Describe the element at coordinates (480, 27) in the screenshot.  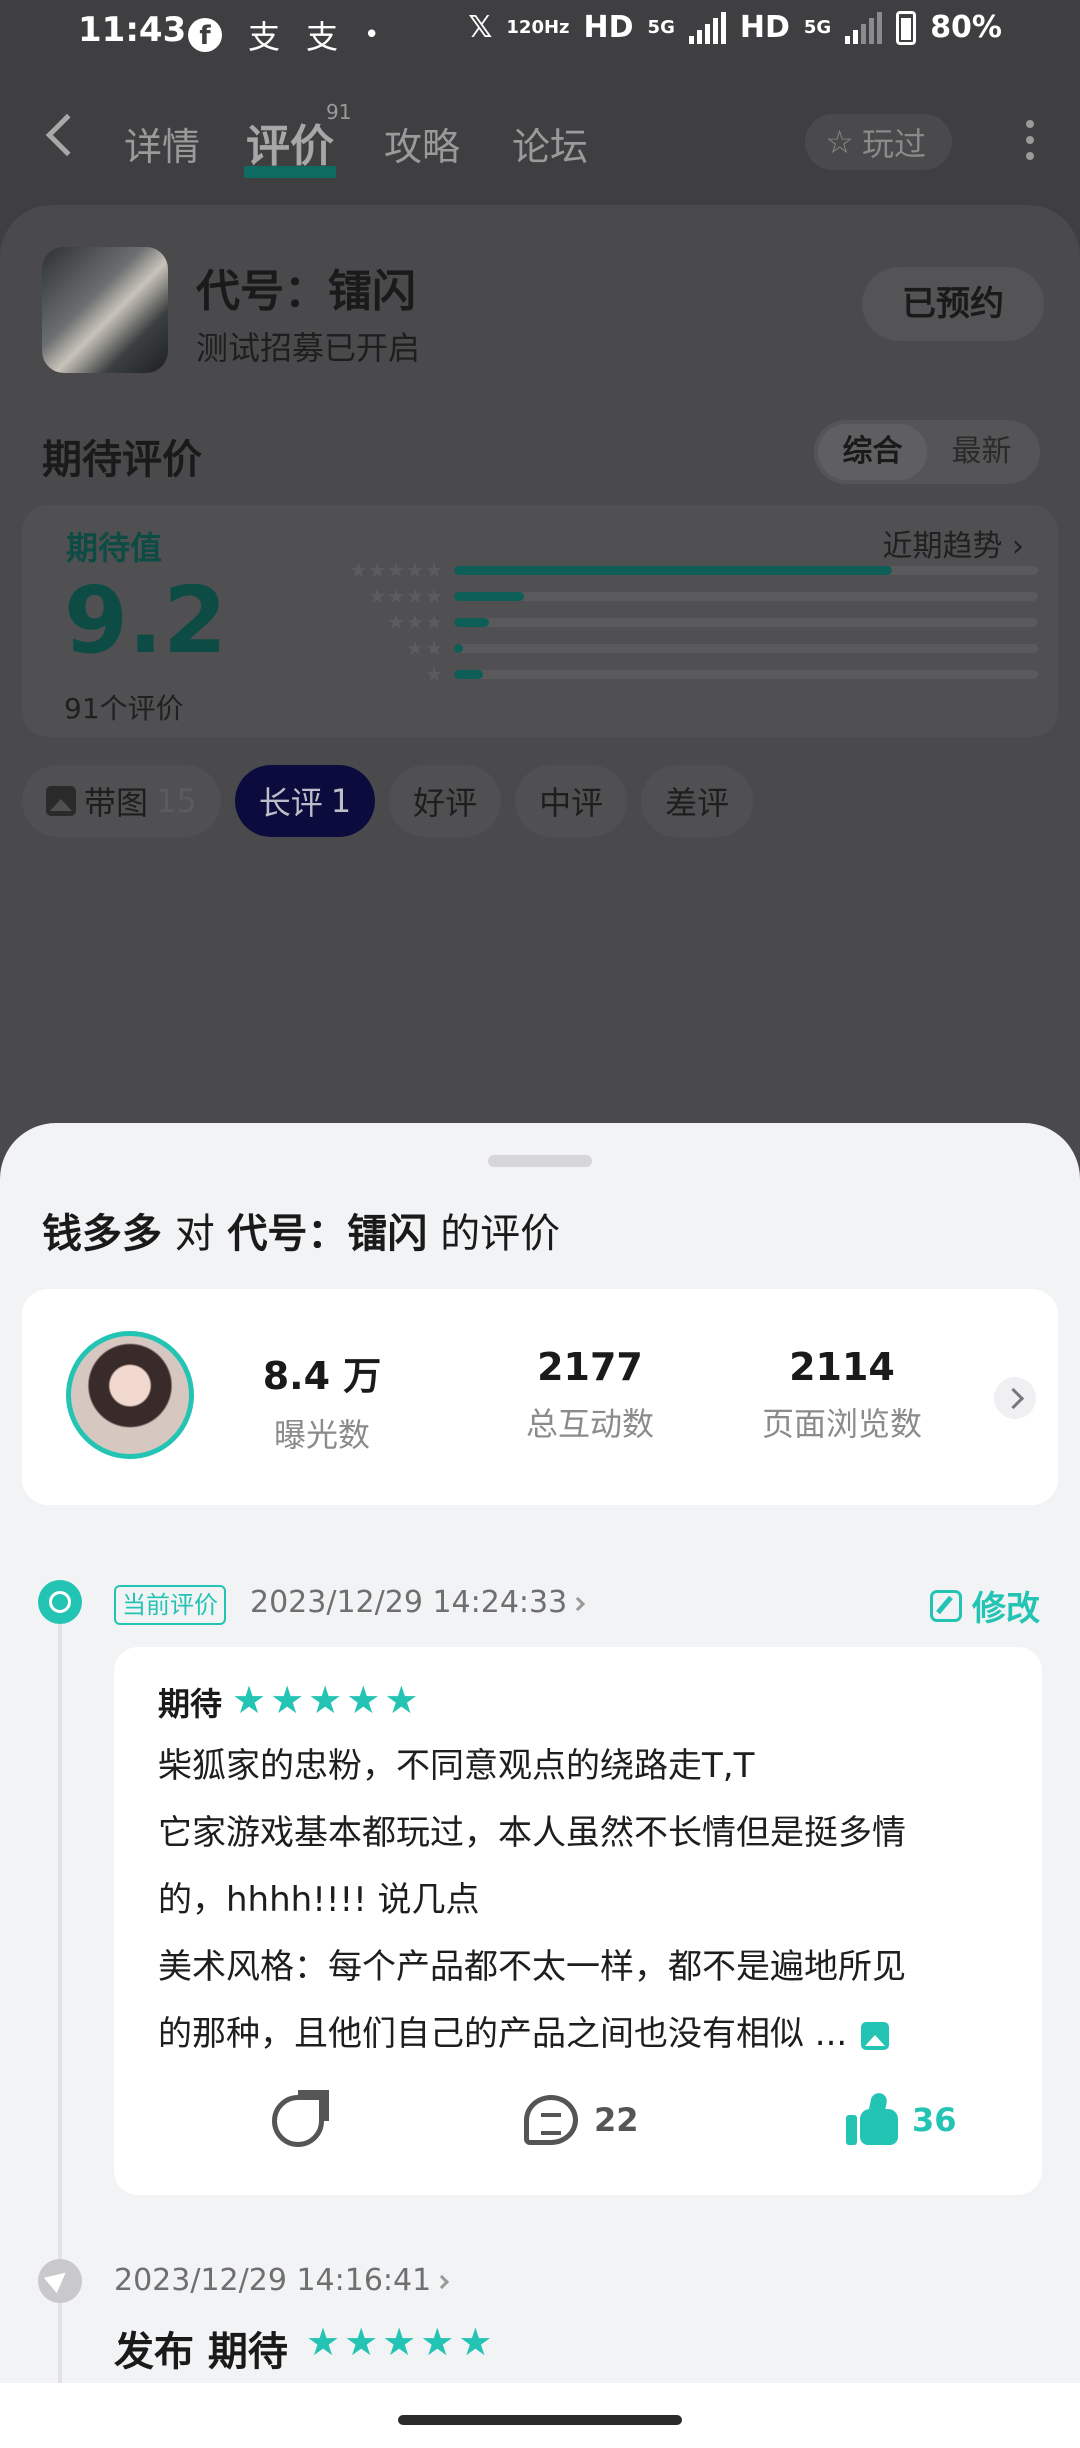
I see `x-icon: 𝕏` at that location.